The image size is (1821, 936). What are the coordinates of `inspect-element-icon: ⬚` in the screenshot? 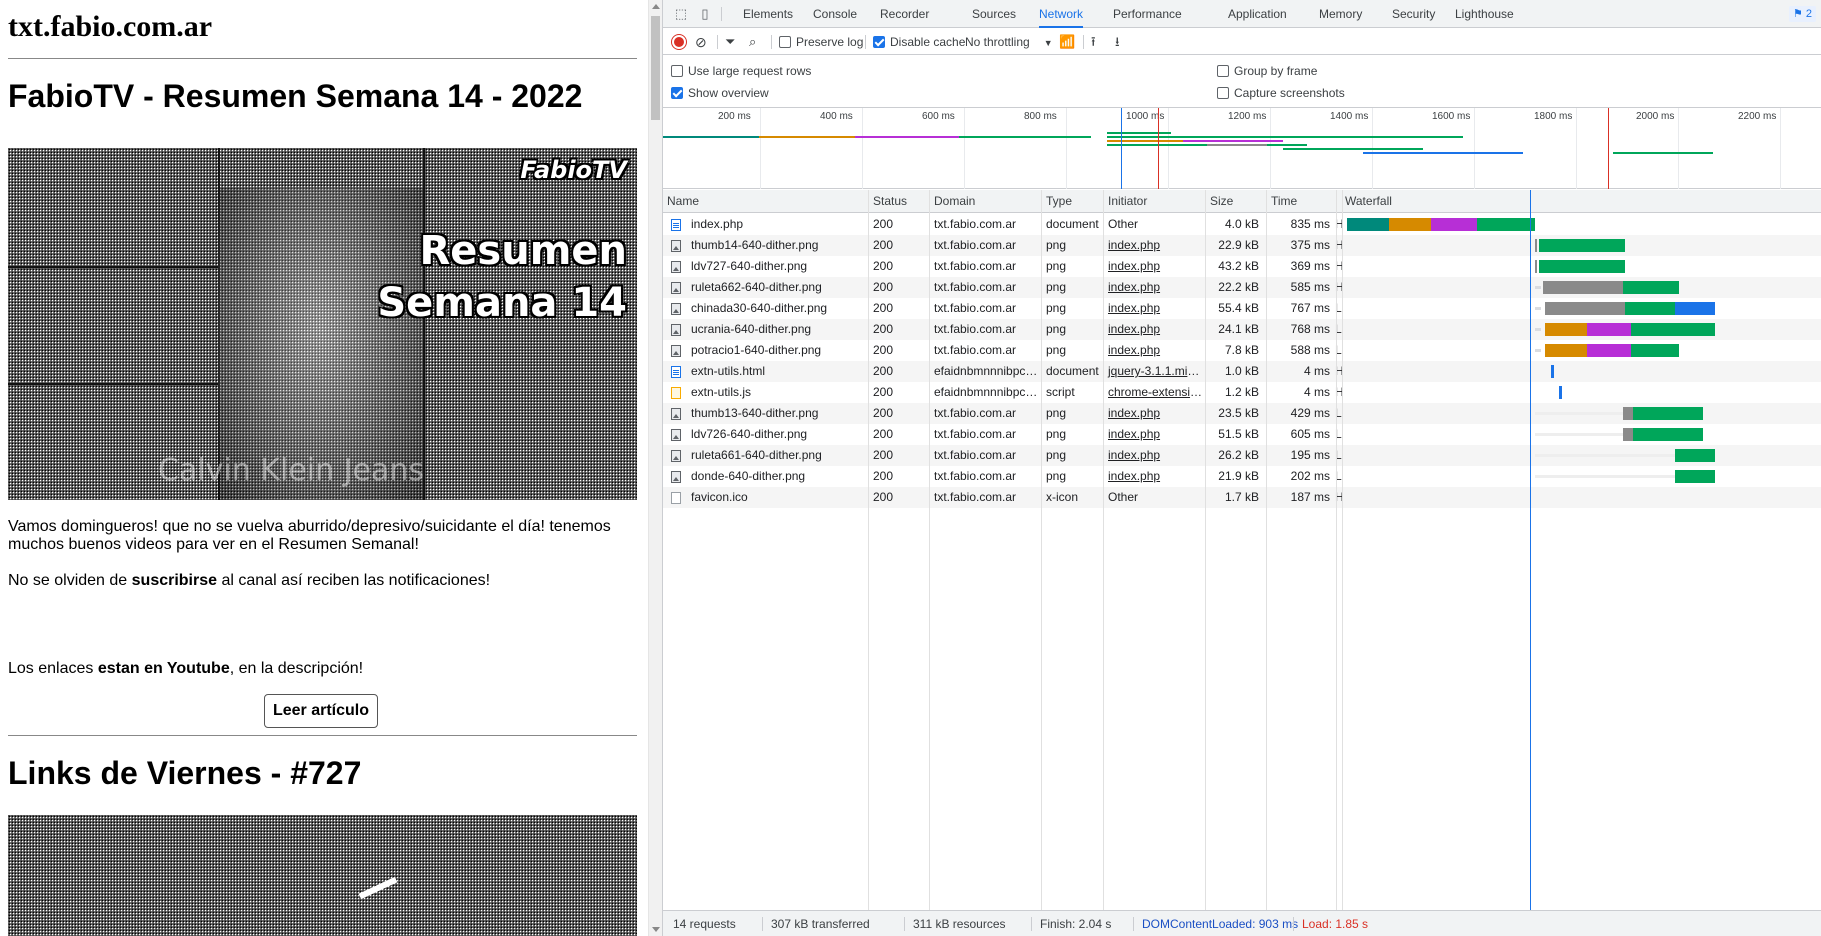 It's located at (681, 14).